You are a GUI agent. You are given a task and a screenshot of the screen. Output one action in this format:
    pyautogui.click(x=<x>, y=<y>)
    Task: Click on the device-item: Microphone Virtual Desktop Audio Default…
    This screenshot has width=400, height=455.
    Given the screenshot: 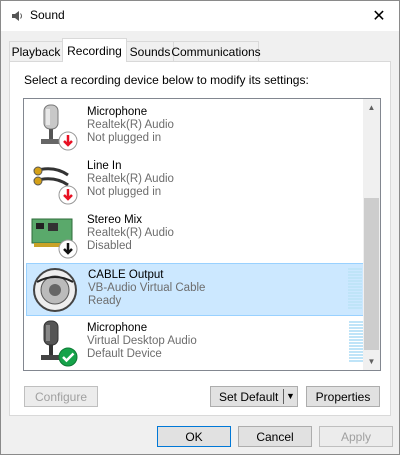 What is the action you would take?
    pyautogui.click(x=196, y=343)
    